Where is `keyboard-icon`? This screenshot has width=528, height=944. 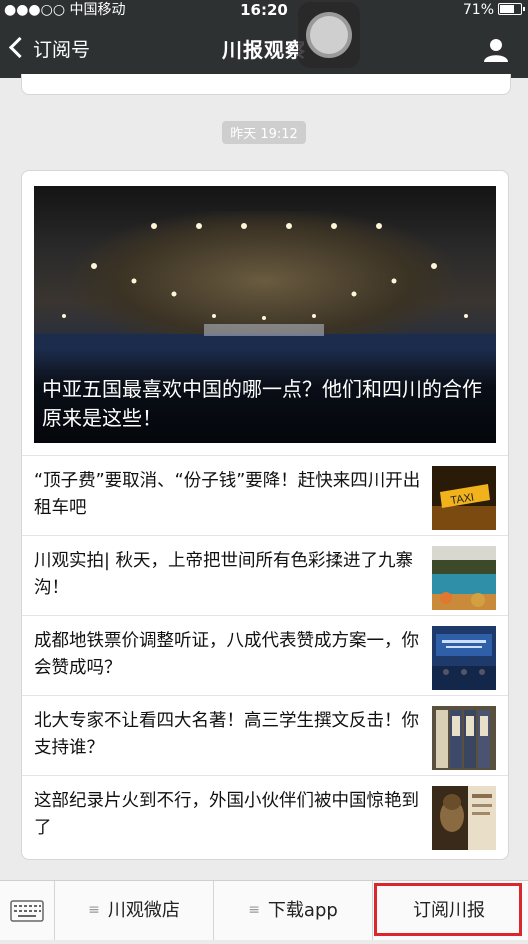
keyboard-icon is located at coordinates (27, 911).